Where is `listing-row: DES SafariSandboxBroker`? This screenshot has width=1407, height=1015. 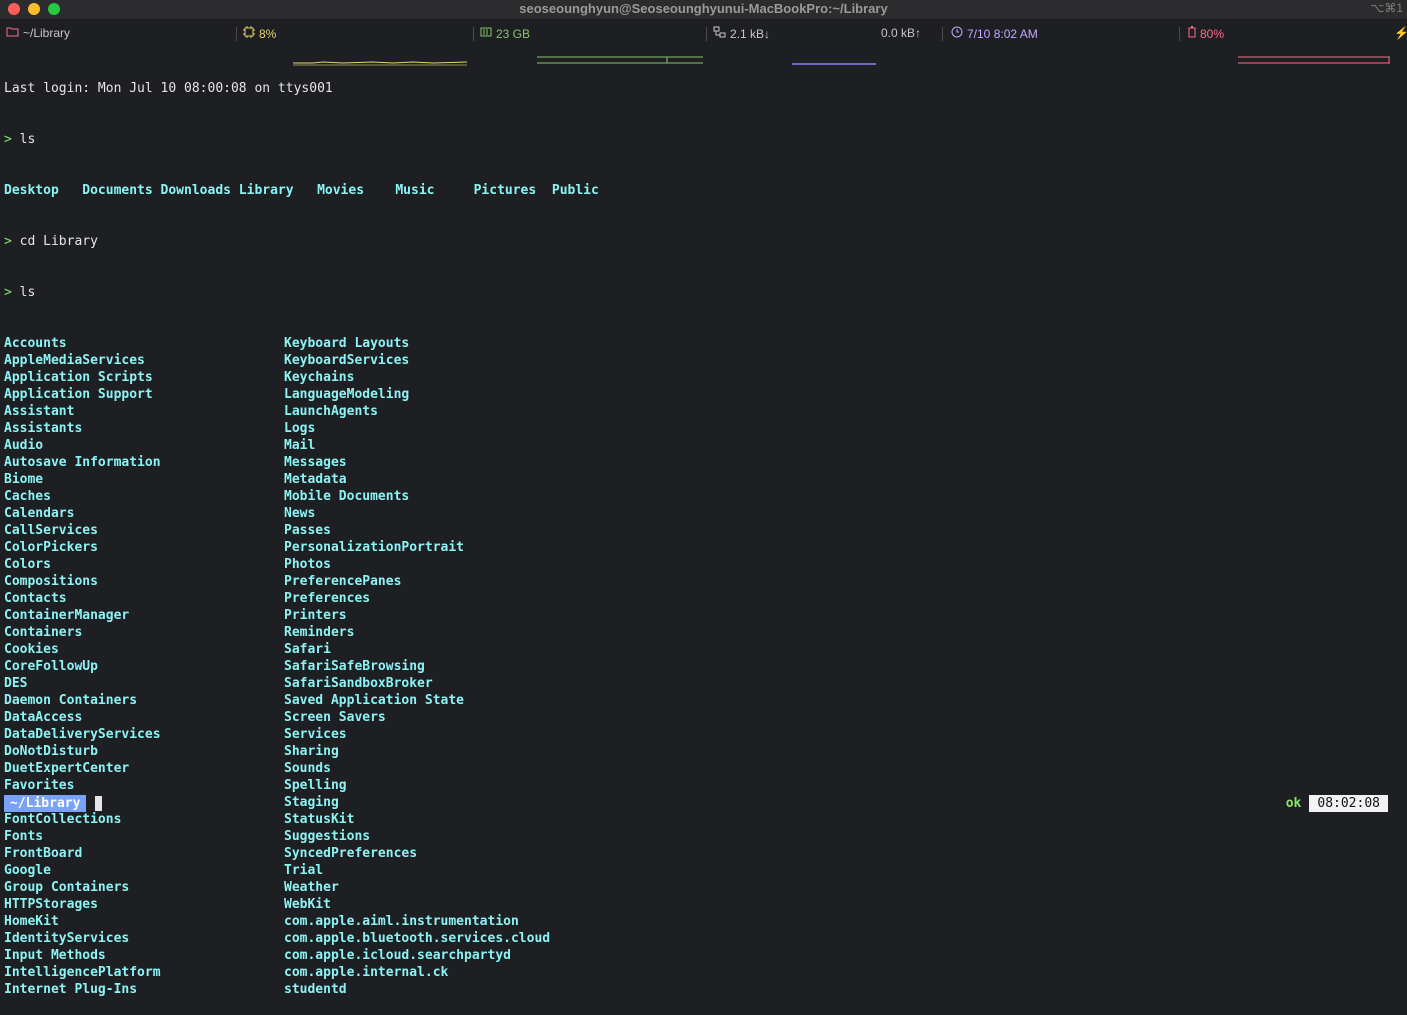 listing-row: DES SafariSandboxBroker is located at coordinates (301, 683).